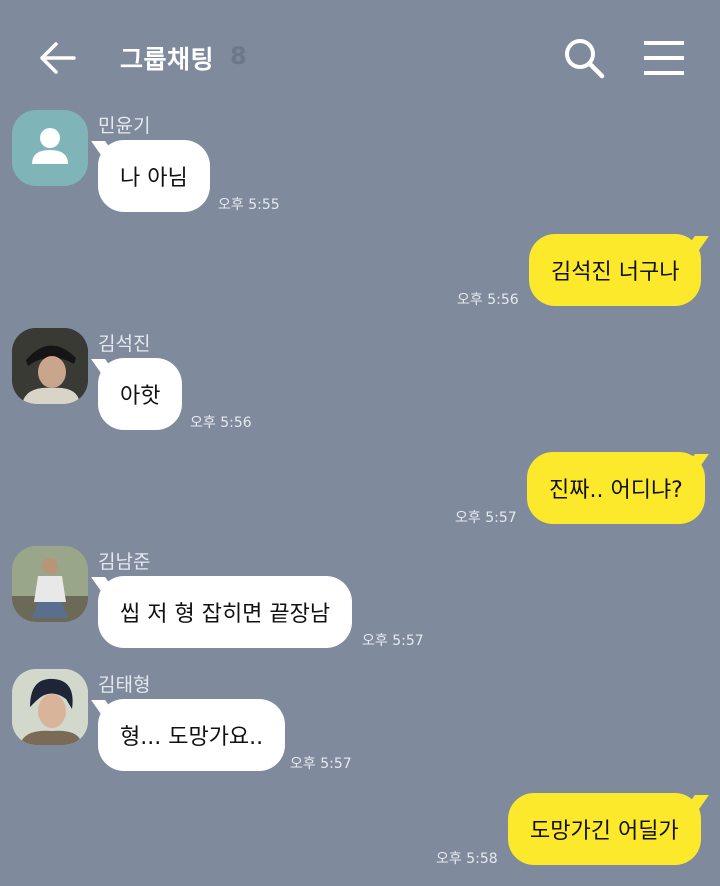  I want to click on my-message-bubble: 김석진 너구나, so click(615, 270).